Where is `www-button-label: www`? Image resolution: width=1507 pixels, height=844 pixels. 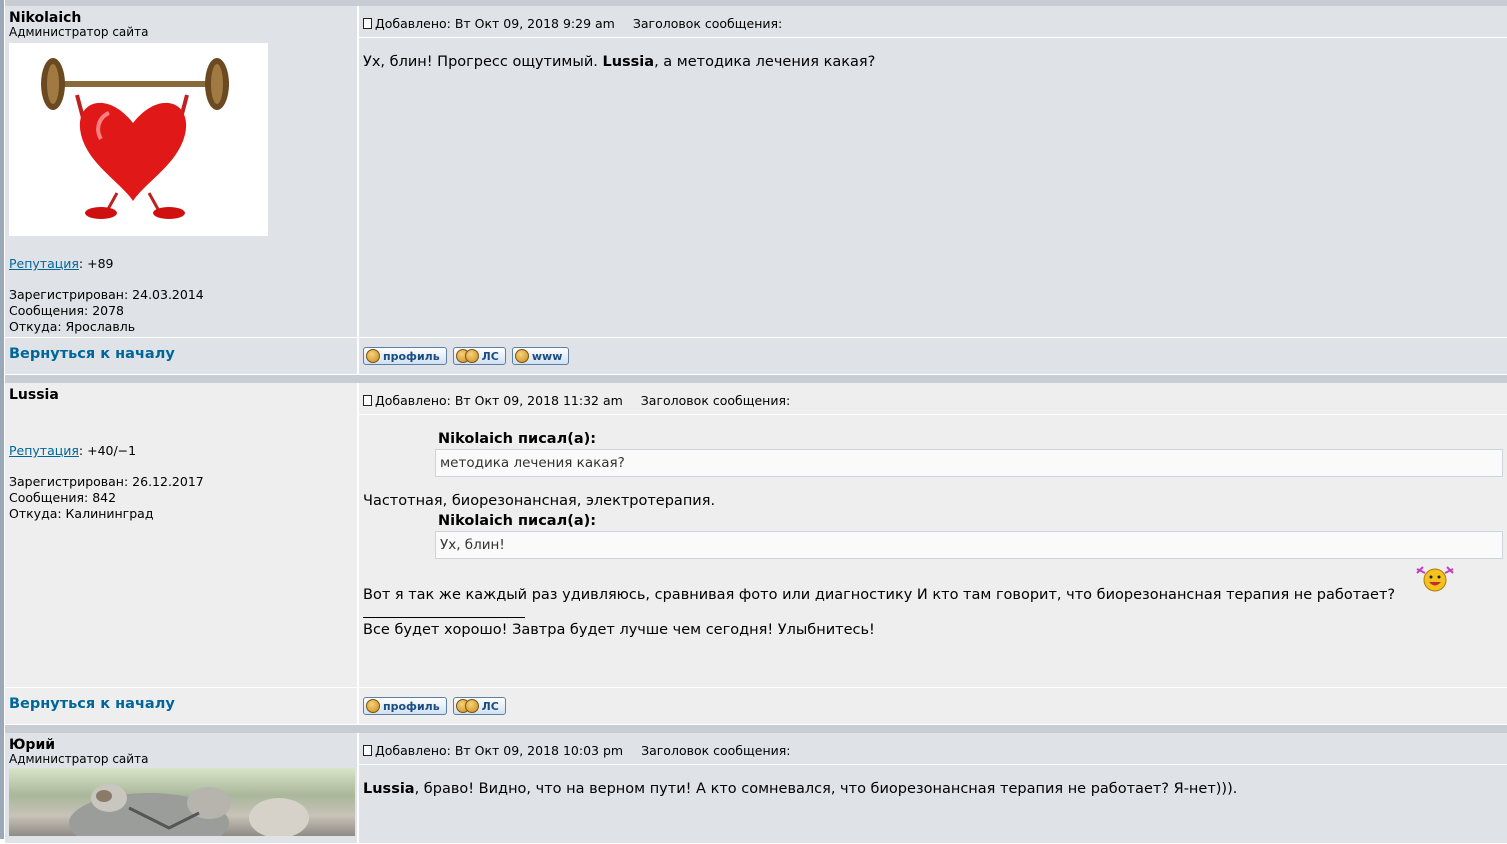 www-button-label: www is located at coordinates (547, 356).